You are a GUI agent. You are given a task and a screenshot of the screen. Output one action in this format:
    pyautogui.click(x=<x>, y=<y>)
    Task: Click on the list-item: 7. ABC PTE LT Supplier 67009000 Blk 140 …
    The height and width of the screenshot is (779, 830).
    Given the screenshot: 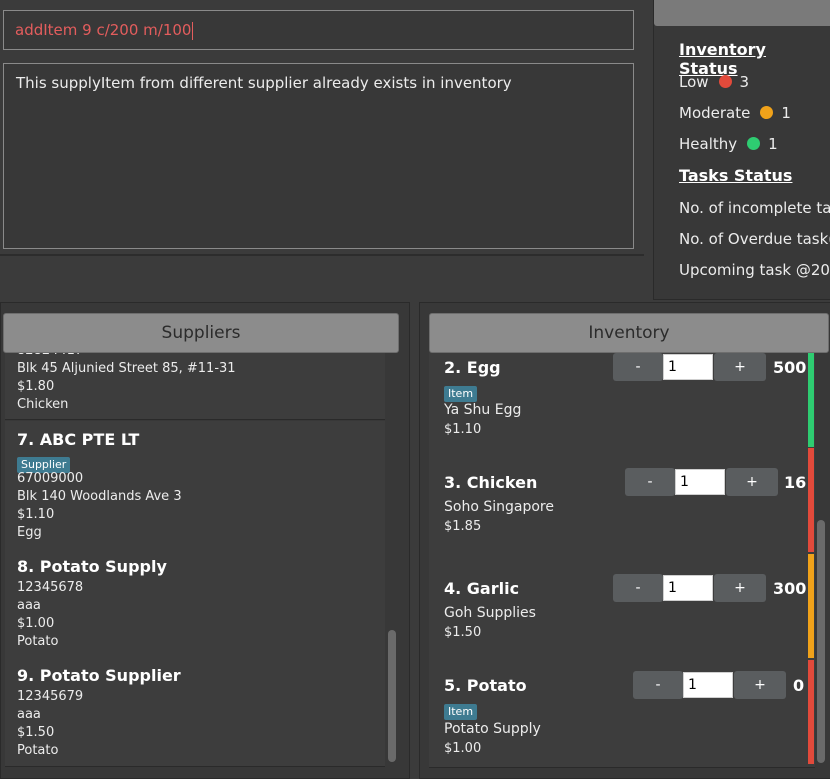 What is the action you would take?
    pyautogui.click(x=195, y=485)
    